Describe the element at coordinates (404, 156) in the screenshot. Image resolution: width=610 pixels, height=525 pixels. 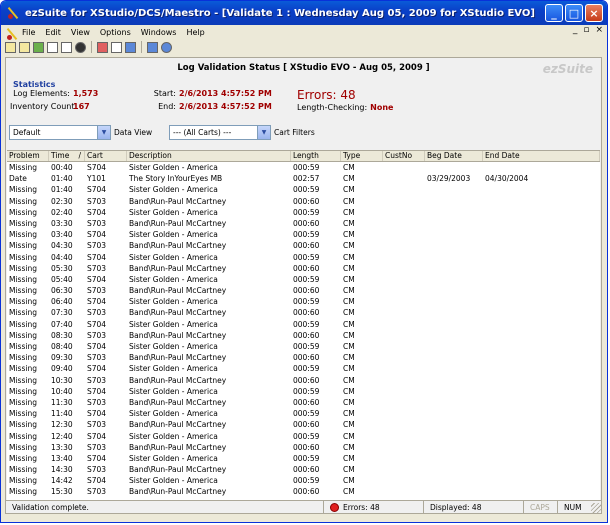
I see `column-header-custno: CustNo` at that location.